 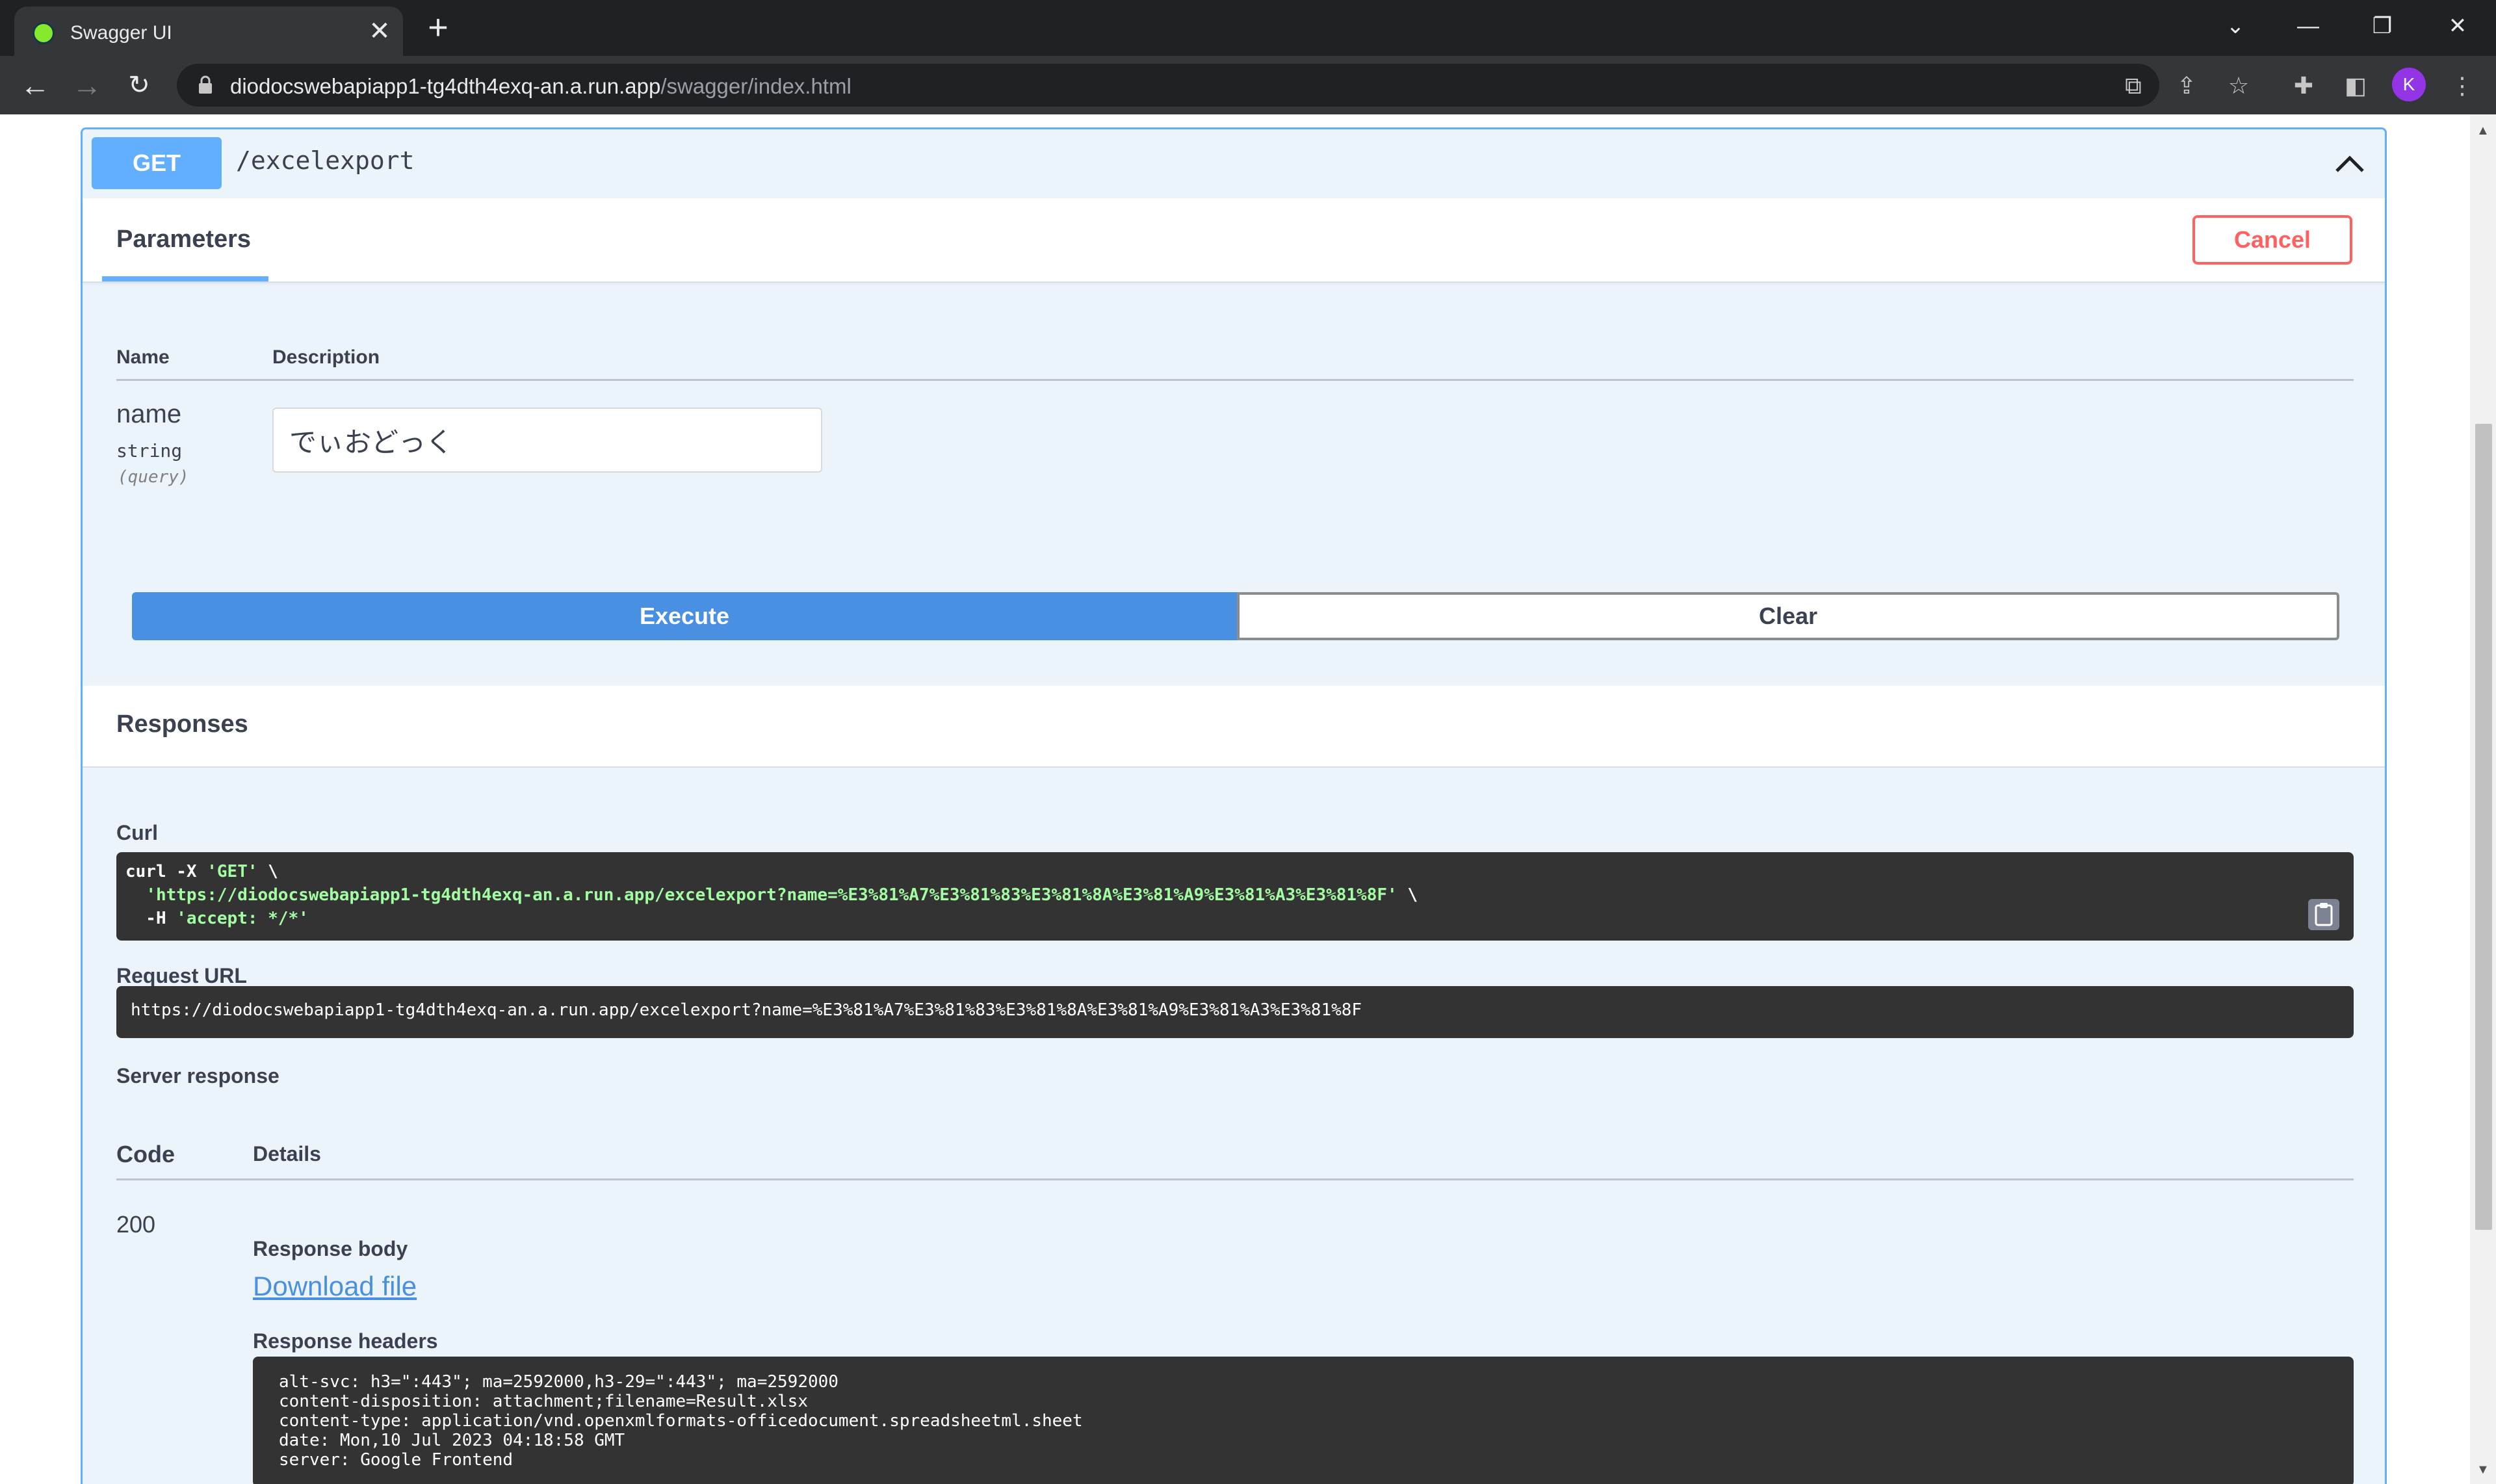 I want to click on tab-close-icon: ✕, so click(x=380, y=32).